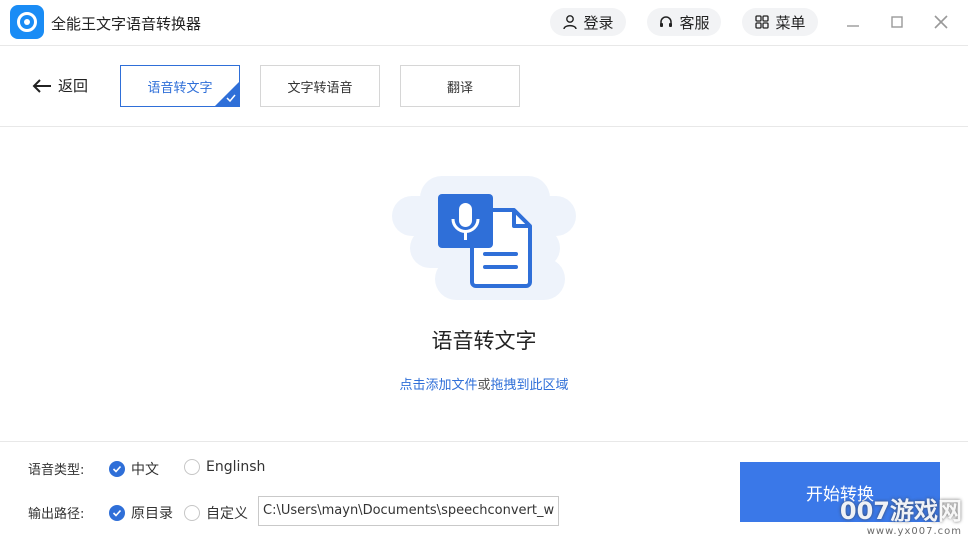  What do you see at coordinates (484, 341) in the screenshot?
I see `dropzone-title: 语音转文字` at bounding box center [484, 341].